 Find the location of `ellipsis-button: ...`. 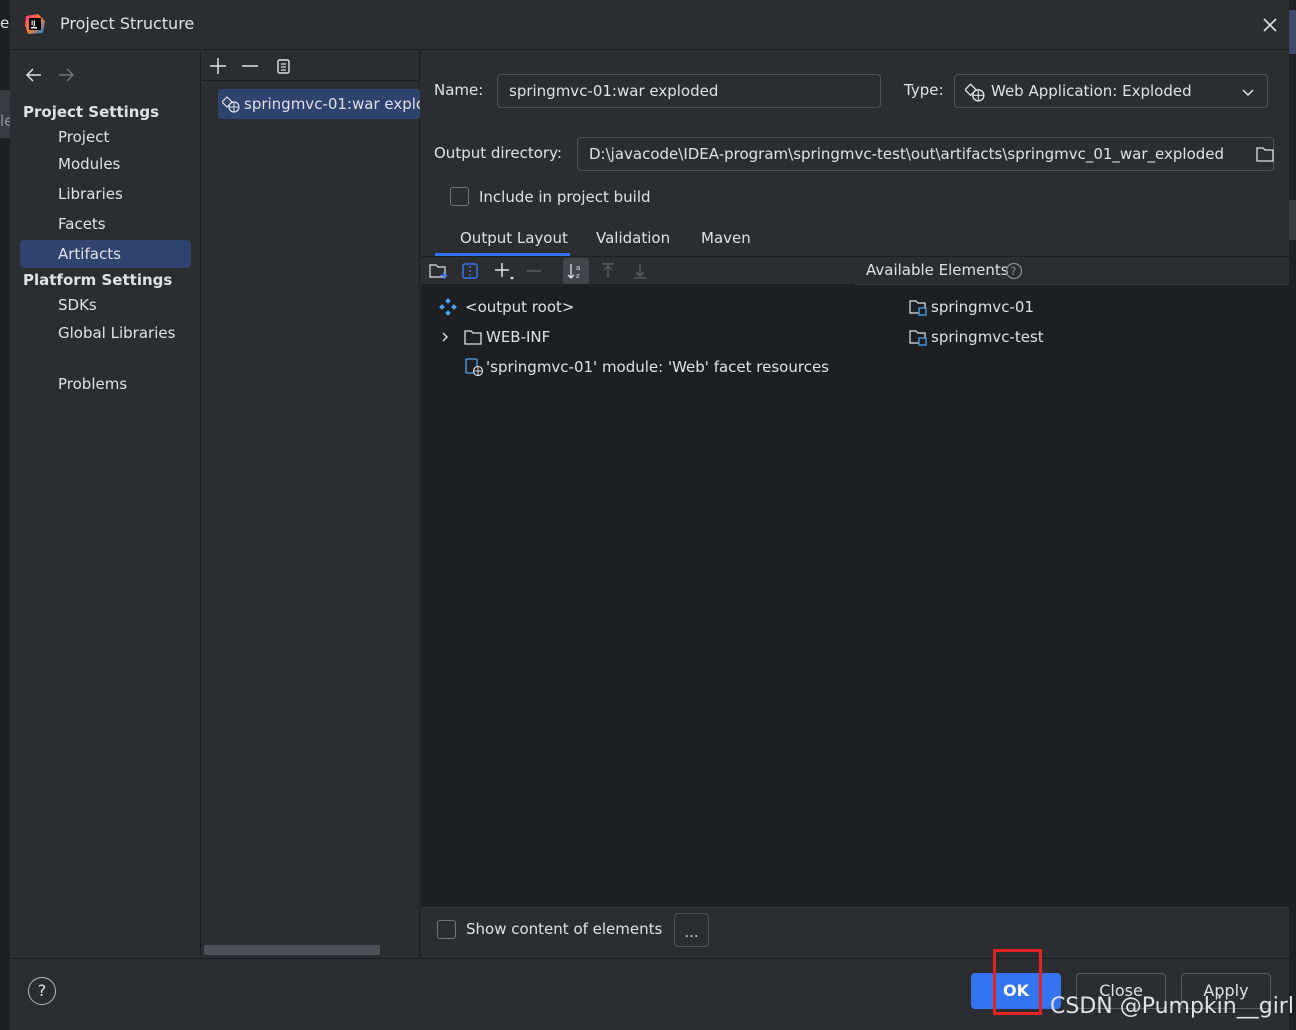

ellipsis-button: ... is located at coordinates (691, 930).